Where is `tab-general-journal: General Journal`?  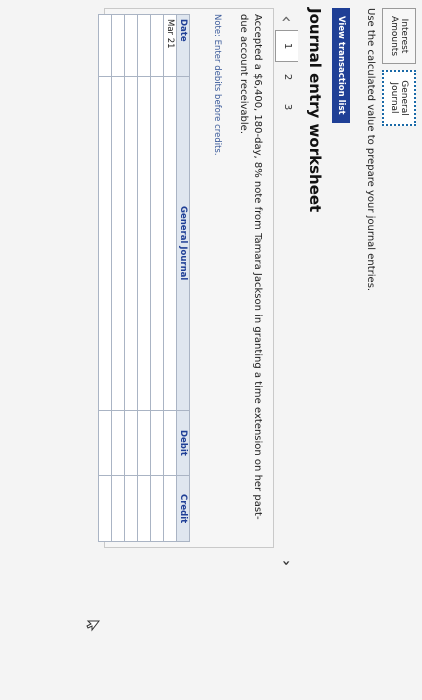 tab-general-journal: General Journal is located at coordinates (399, 98).